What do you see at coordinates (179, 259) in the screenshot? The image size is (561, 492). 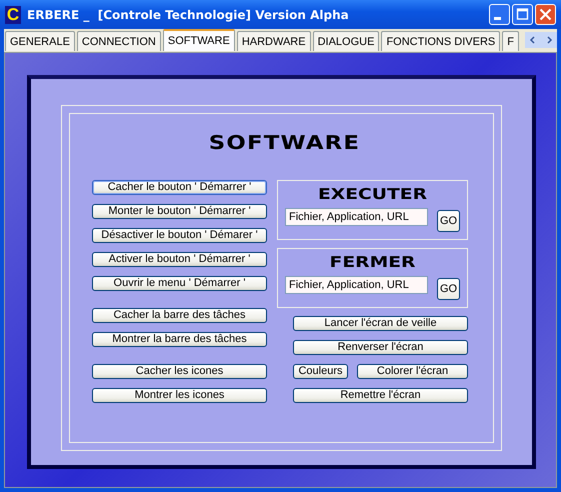 I see `action-button: Activer le bouton ' Démarrer '` at bounding box center [179, 259].